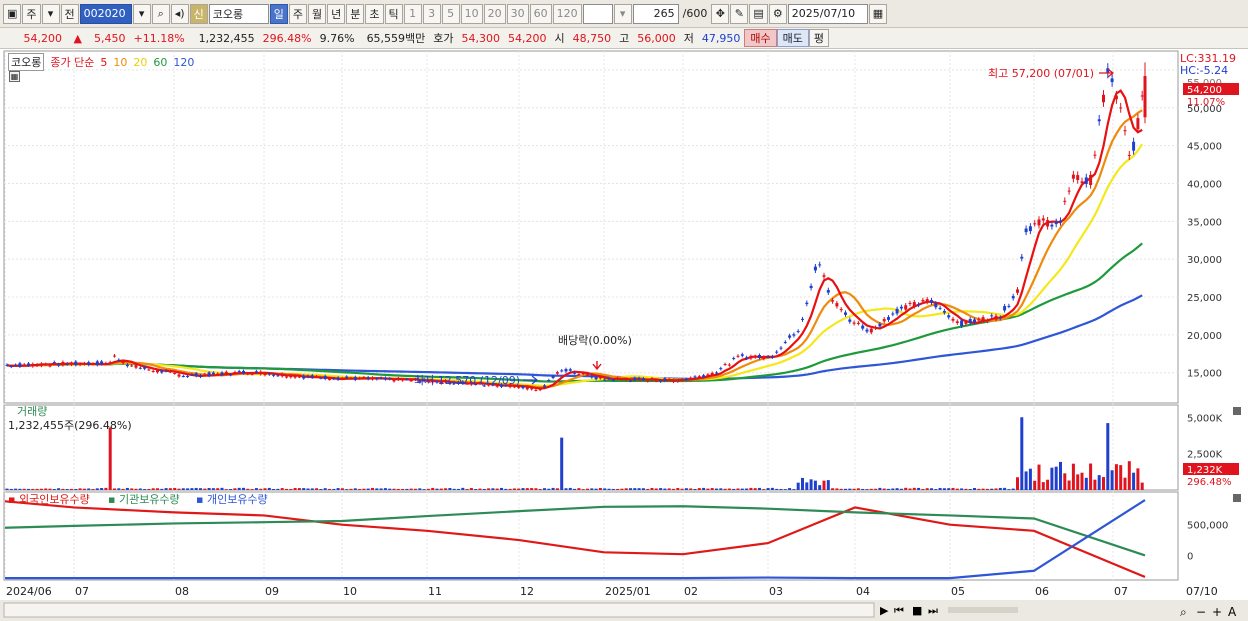  I want to click on prev-button: 전, so click(69, 13).